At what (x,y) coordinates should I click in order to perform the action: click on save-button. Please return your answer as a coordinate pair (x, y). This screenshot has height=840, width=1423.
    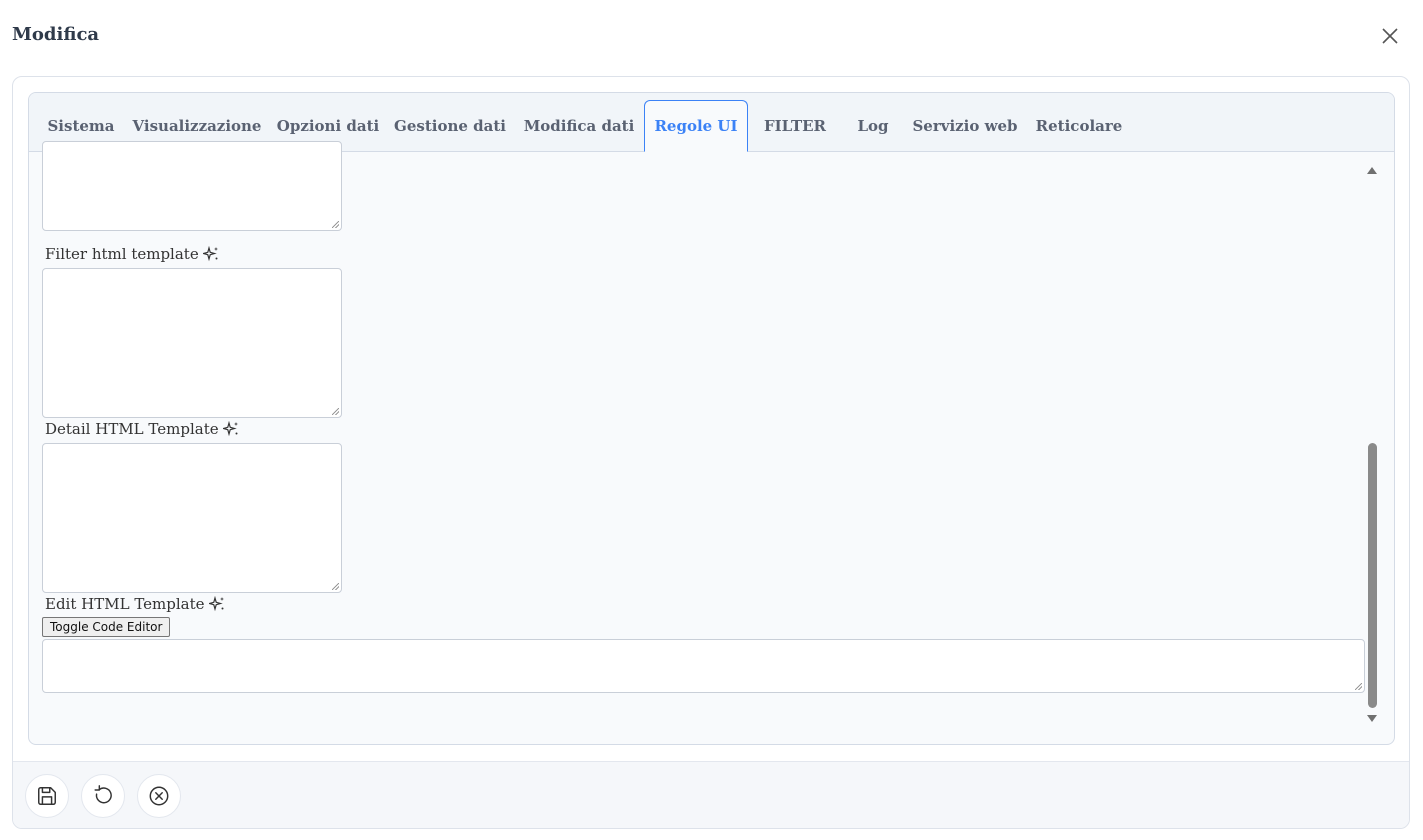
    Looking at the image, I should click on (47, 796).